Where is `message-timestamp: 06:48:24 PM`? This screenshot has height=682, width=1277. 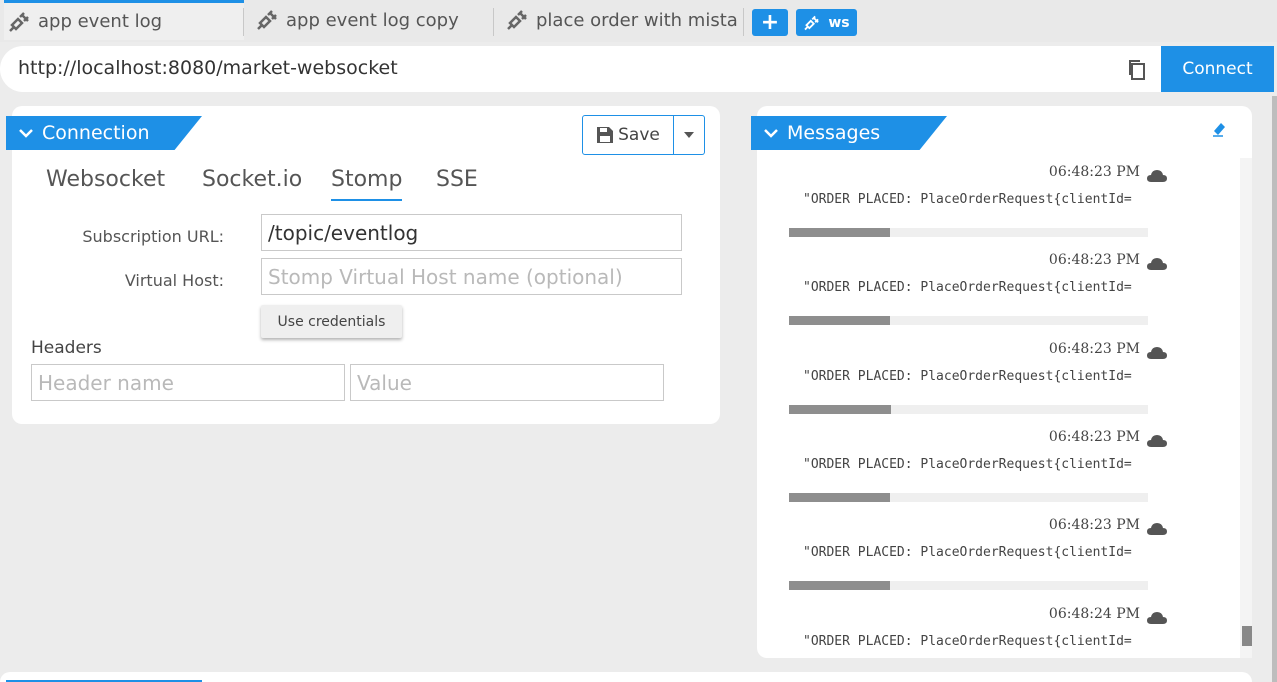
message-timestamp: 06:48:24 PM is located at coordinates (1094, 614).